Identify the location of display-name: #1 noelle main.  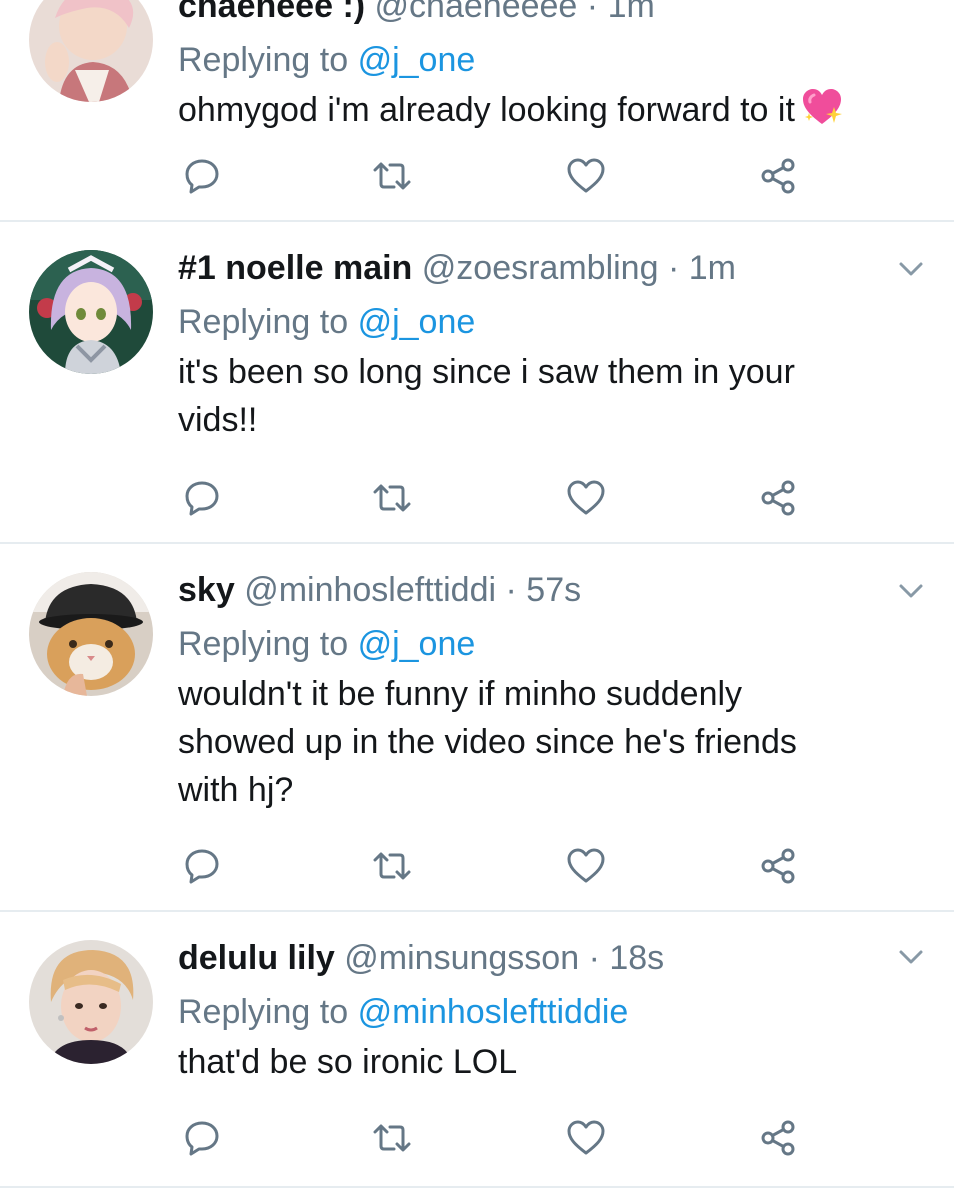
(295, 268).